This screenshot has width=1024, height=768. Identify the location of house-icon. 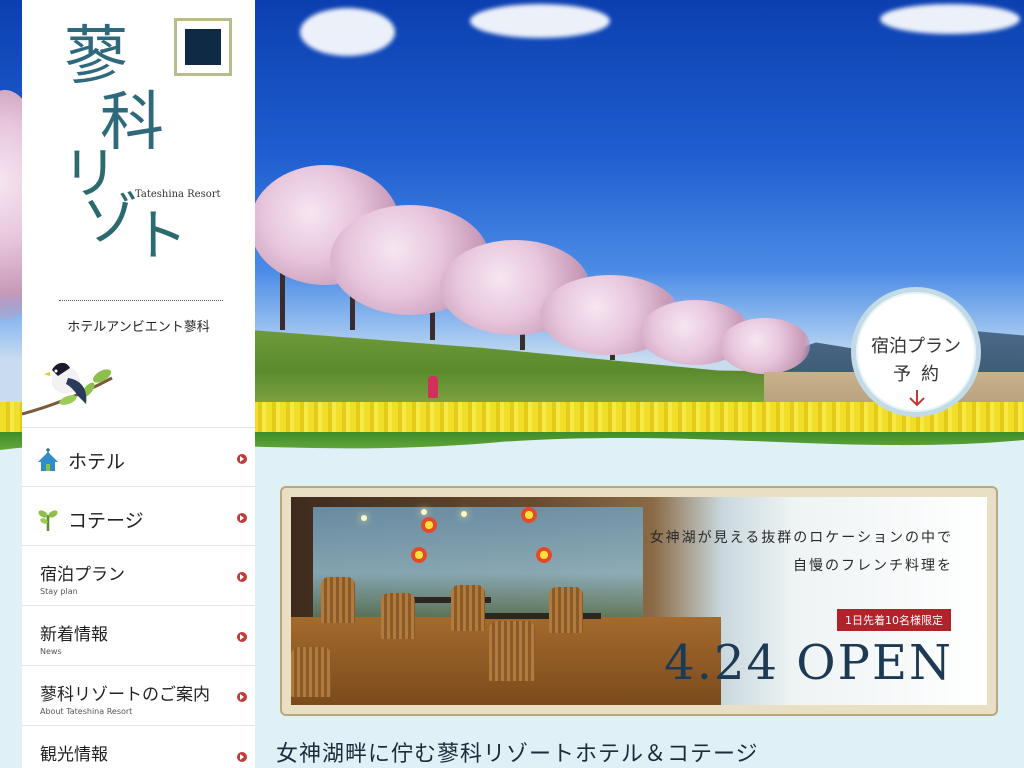
(48, 459).